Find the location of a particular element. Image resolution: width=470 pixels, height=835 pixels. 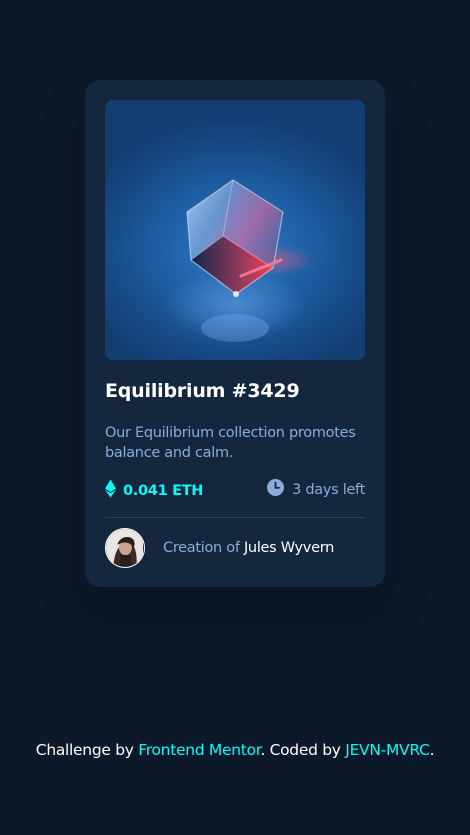

clock-icon is located at coordinates (276, 489).